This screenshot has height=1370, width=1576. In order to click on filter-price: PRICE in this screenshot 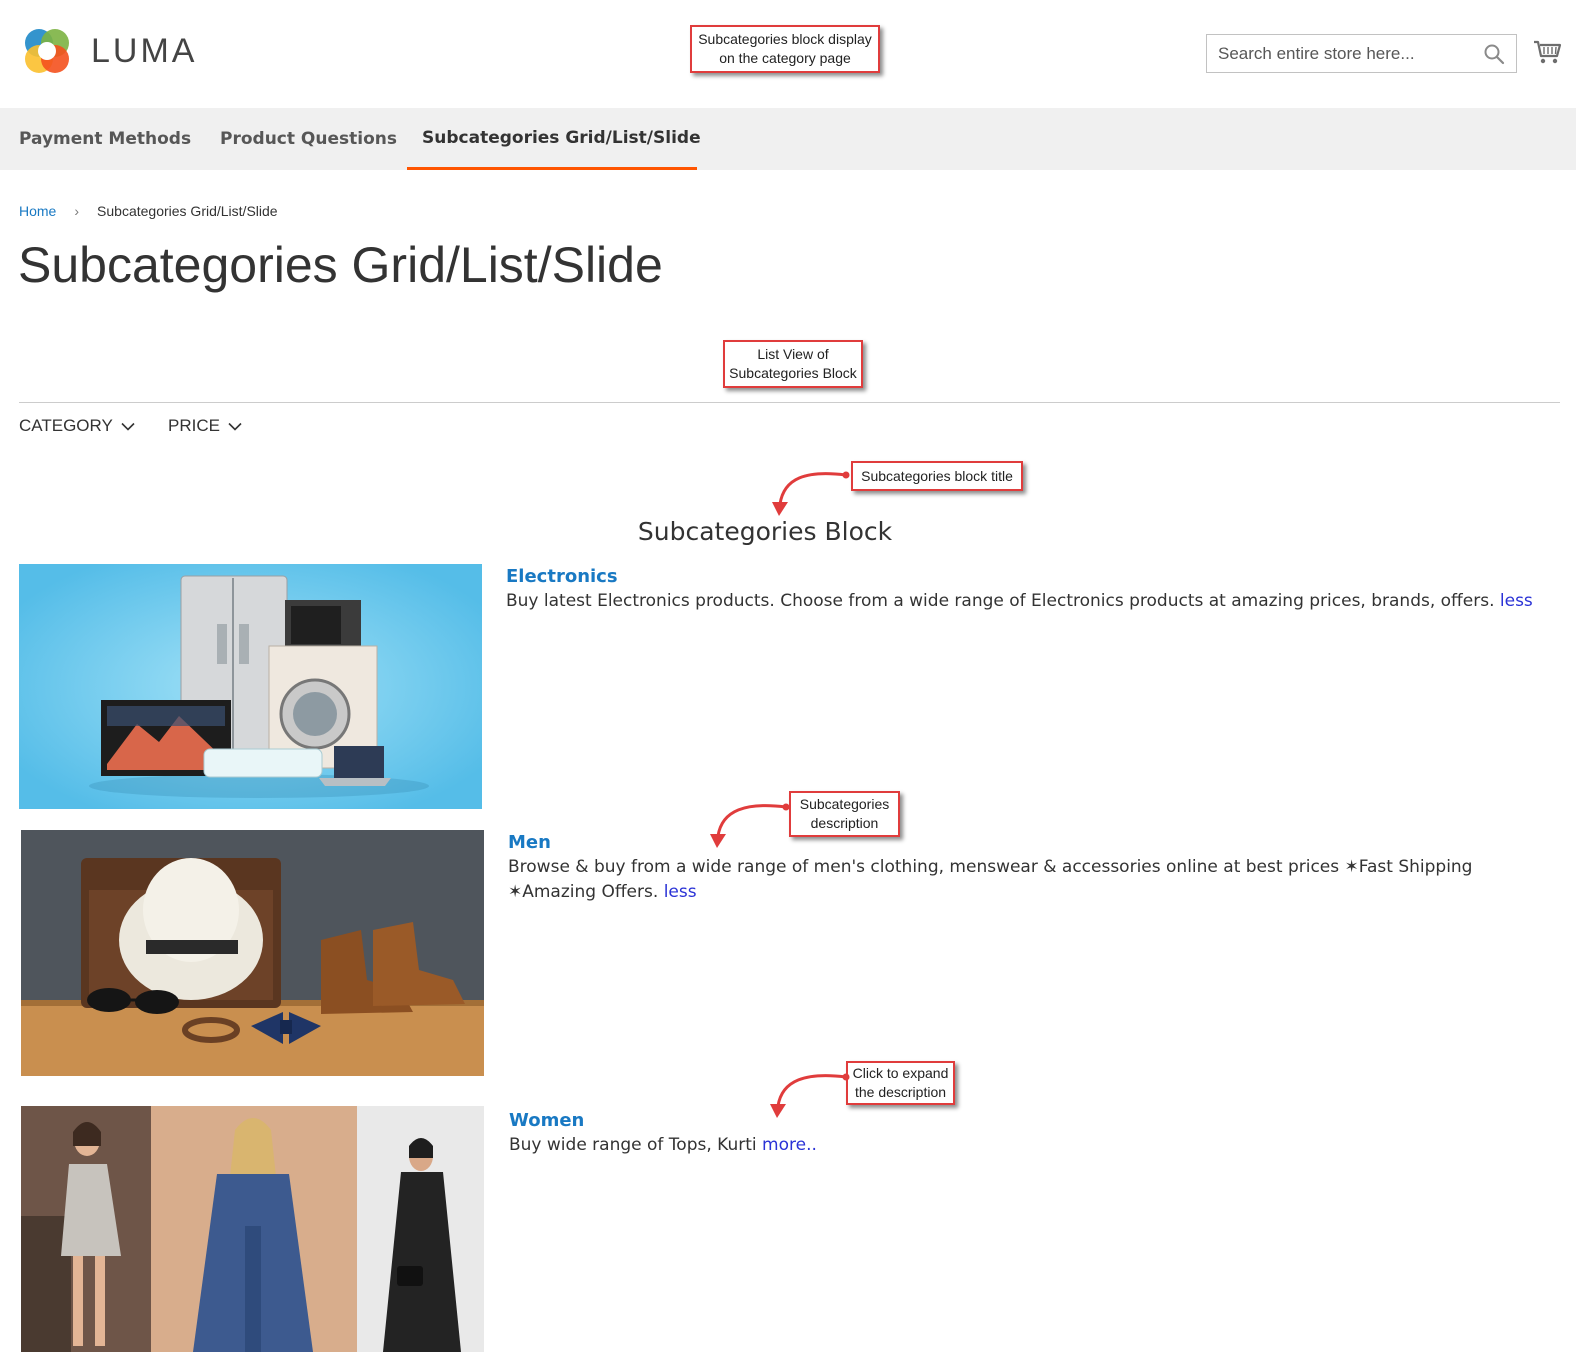, I will do `click(205, 426)`.